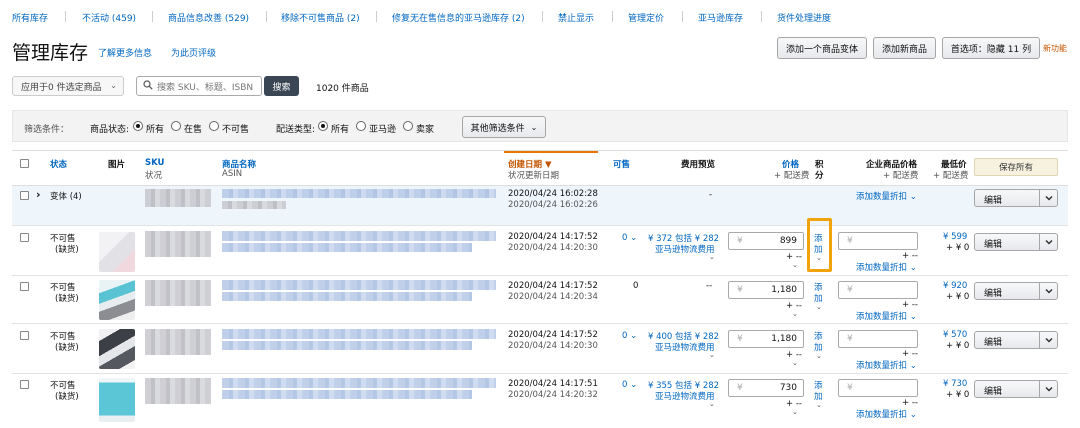 The width and height of the screenshot is (1080, 428). What do you see at coordinates (67, 348) in the screenshot?
I see `status-sub: (缺货)` at bounding box center [67, 348].